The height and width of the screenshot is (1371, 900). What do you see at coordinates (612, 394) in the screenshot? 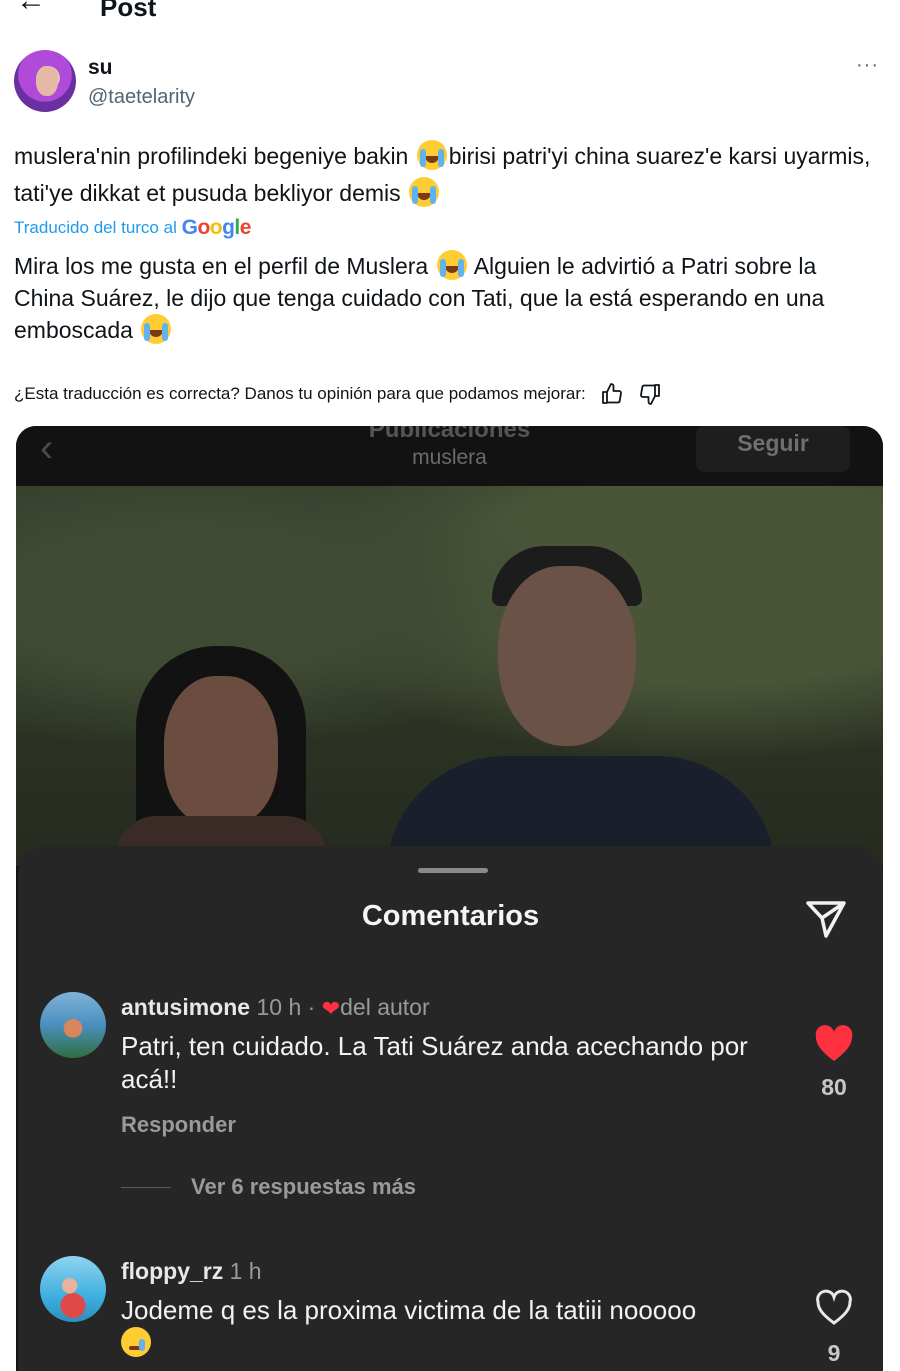
I see `thumbs-up-icon` at bounding box center [612, 394].